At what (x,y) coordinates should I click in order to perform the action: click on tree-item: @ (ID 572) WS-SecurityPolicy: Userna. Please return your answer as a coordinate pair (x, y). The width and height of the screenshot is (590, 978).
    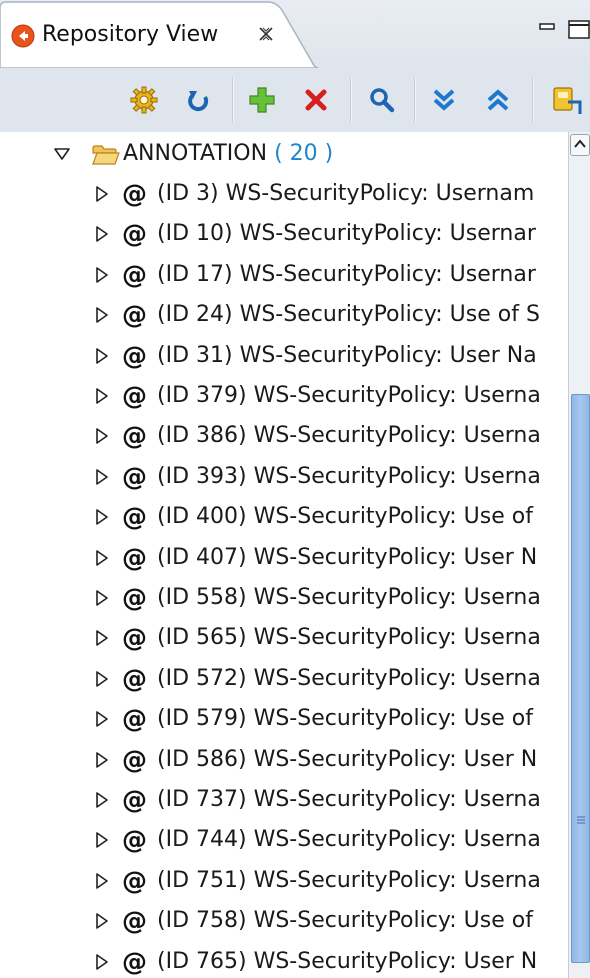
    Looking at the image, I should click on (284, 679).